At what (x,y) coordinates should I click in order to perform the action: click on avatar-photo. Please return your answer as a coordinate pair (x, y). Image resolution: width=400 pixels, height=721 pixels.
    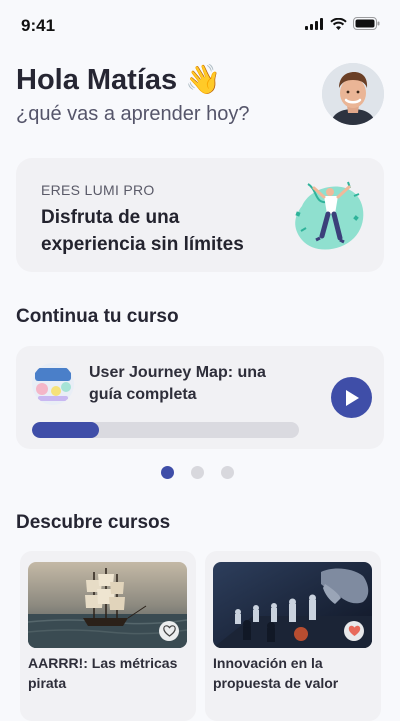
    Looking at the image, I should click on (353, 94).